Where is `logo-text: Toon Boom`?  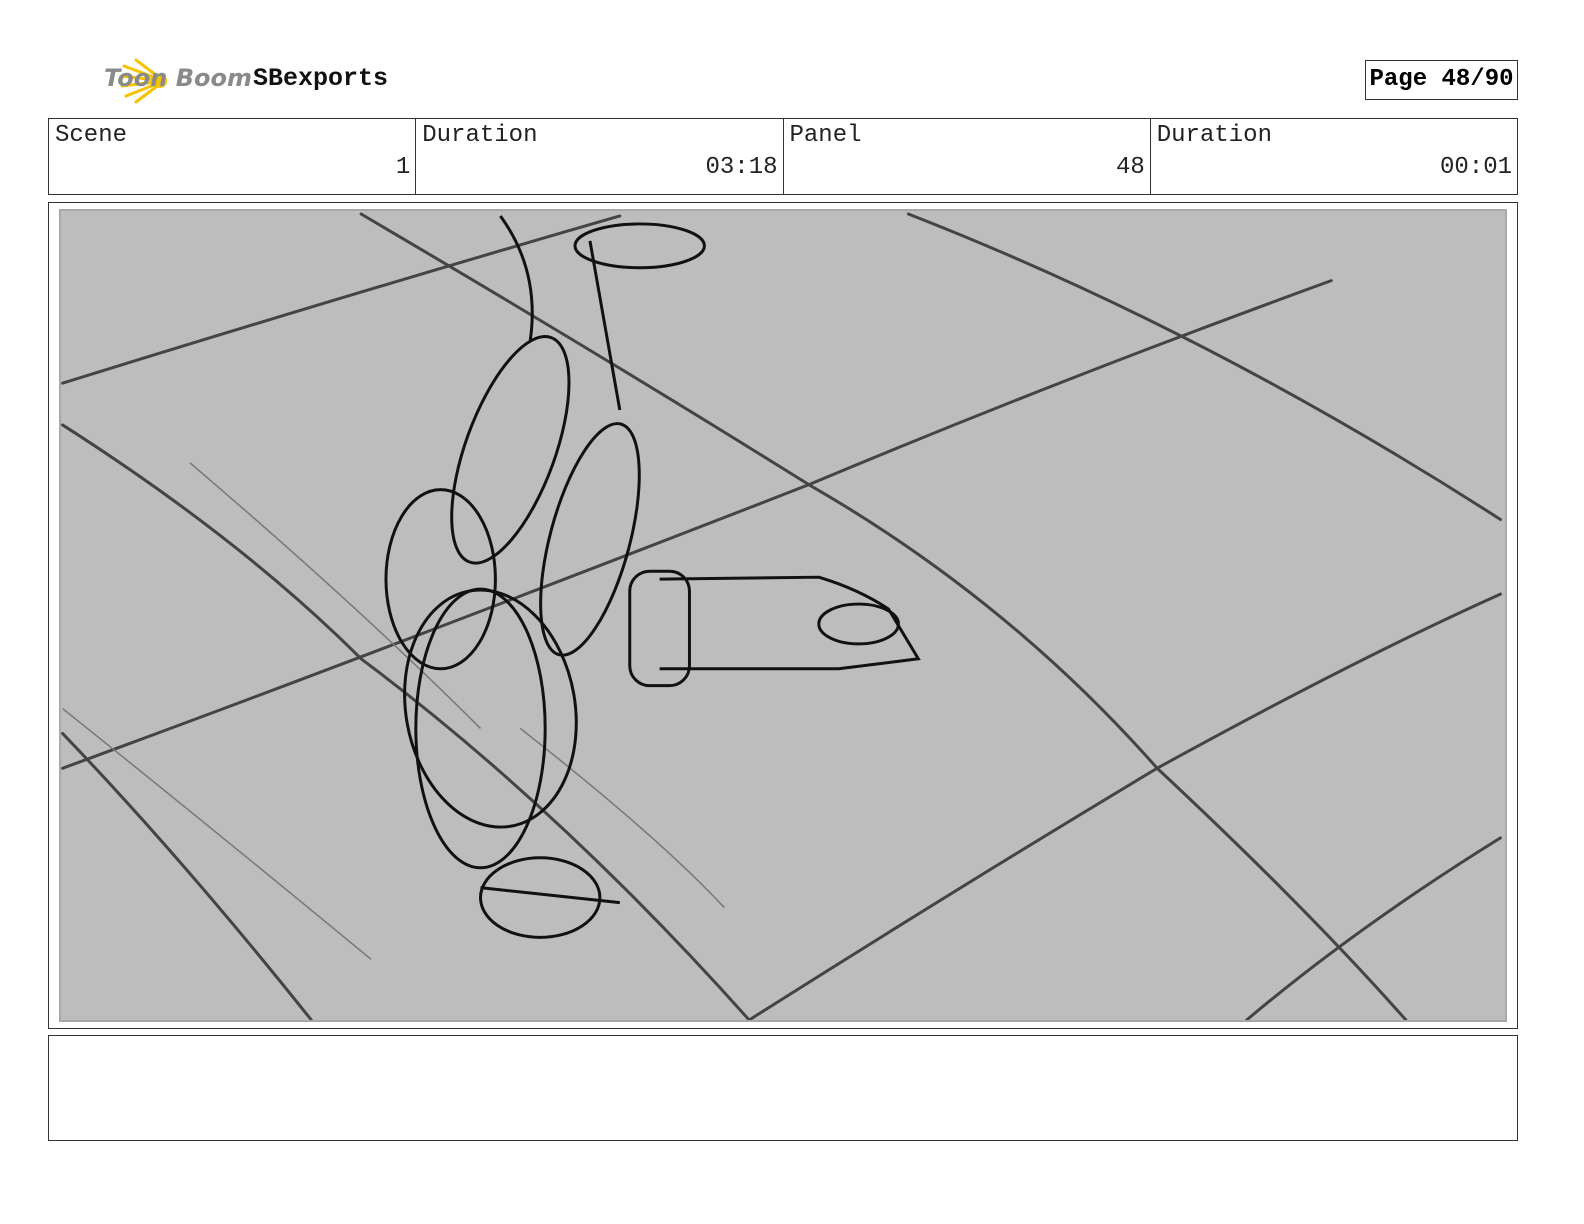 logo-text: Toon Boom is located at coordinates (178, 78).